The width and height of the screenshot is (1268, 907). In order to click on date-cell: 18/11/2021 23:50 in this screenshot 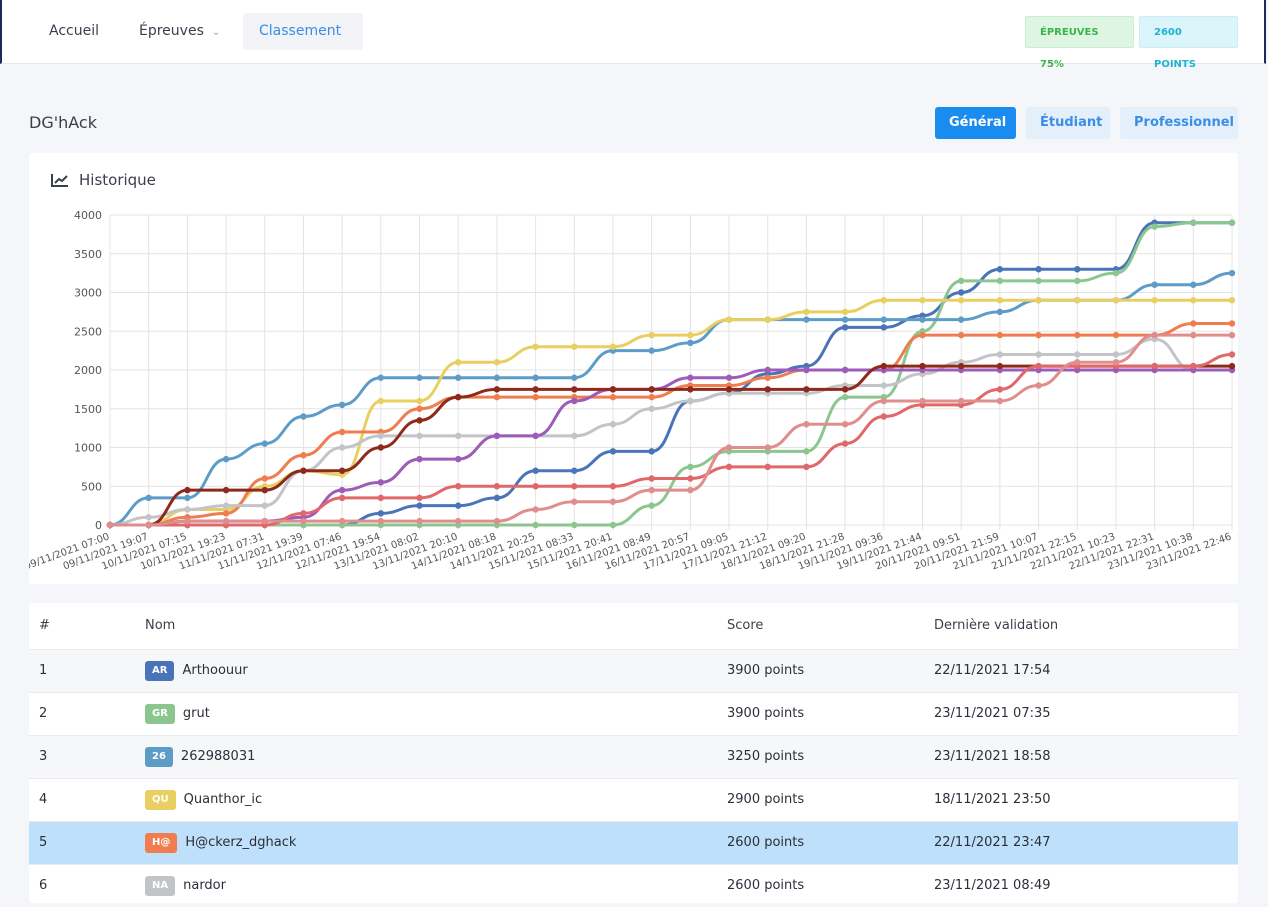, I will do `click(992, 799)`.